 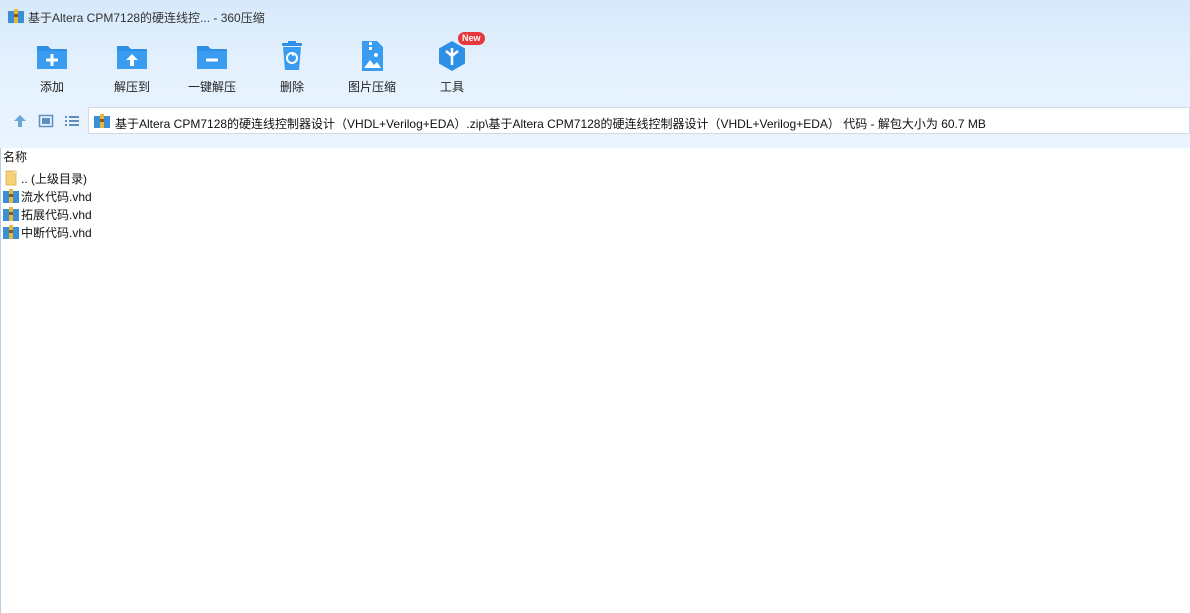 What do you see at coordinates (56, 214) in the screenshot?
I see `file-name: 拓展代码.vhd` at bounding box center [56, 214].